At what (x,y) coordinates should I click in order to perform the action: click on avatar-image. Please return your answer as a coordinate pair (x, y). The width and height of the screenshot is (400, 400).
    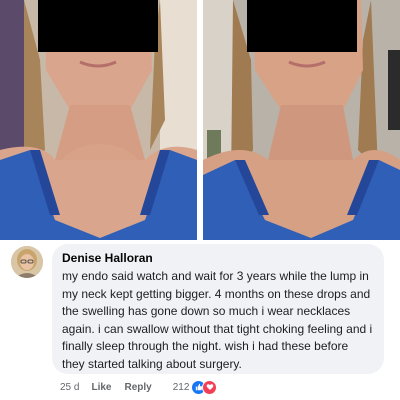
    Looking at the image, I should click on (27, 262).